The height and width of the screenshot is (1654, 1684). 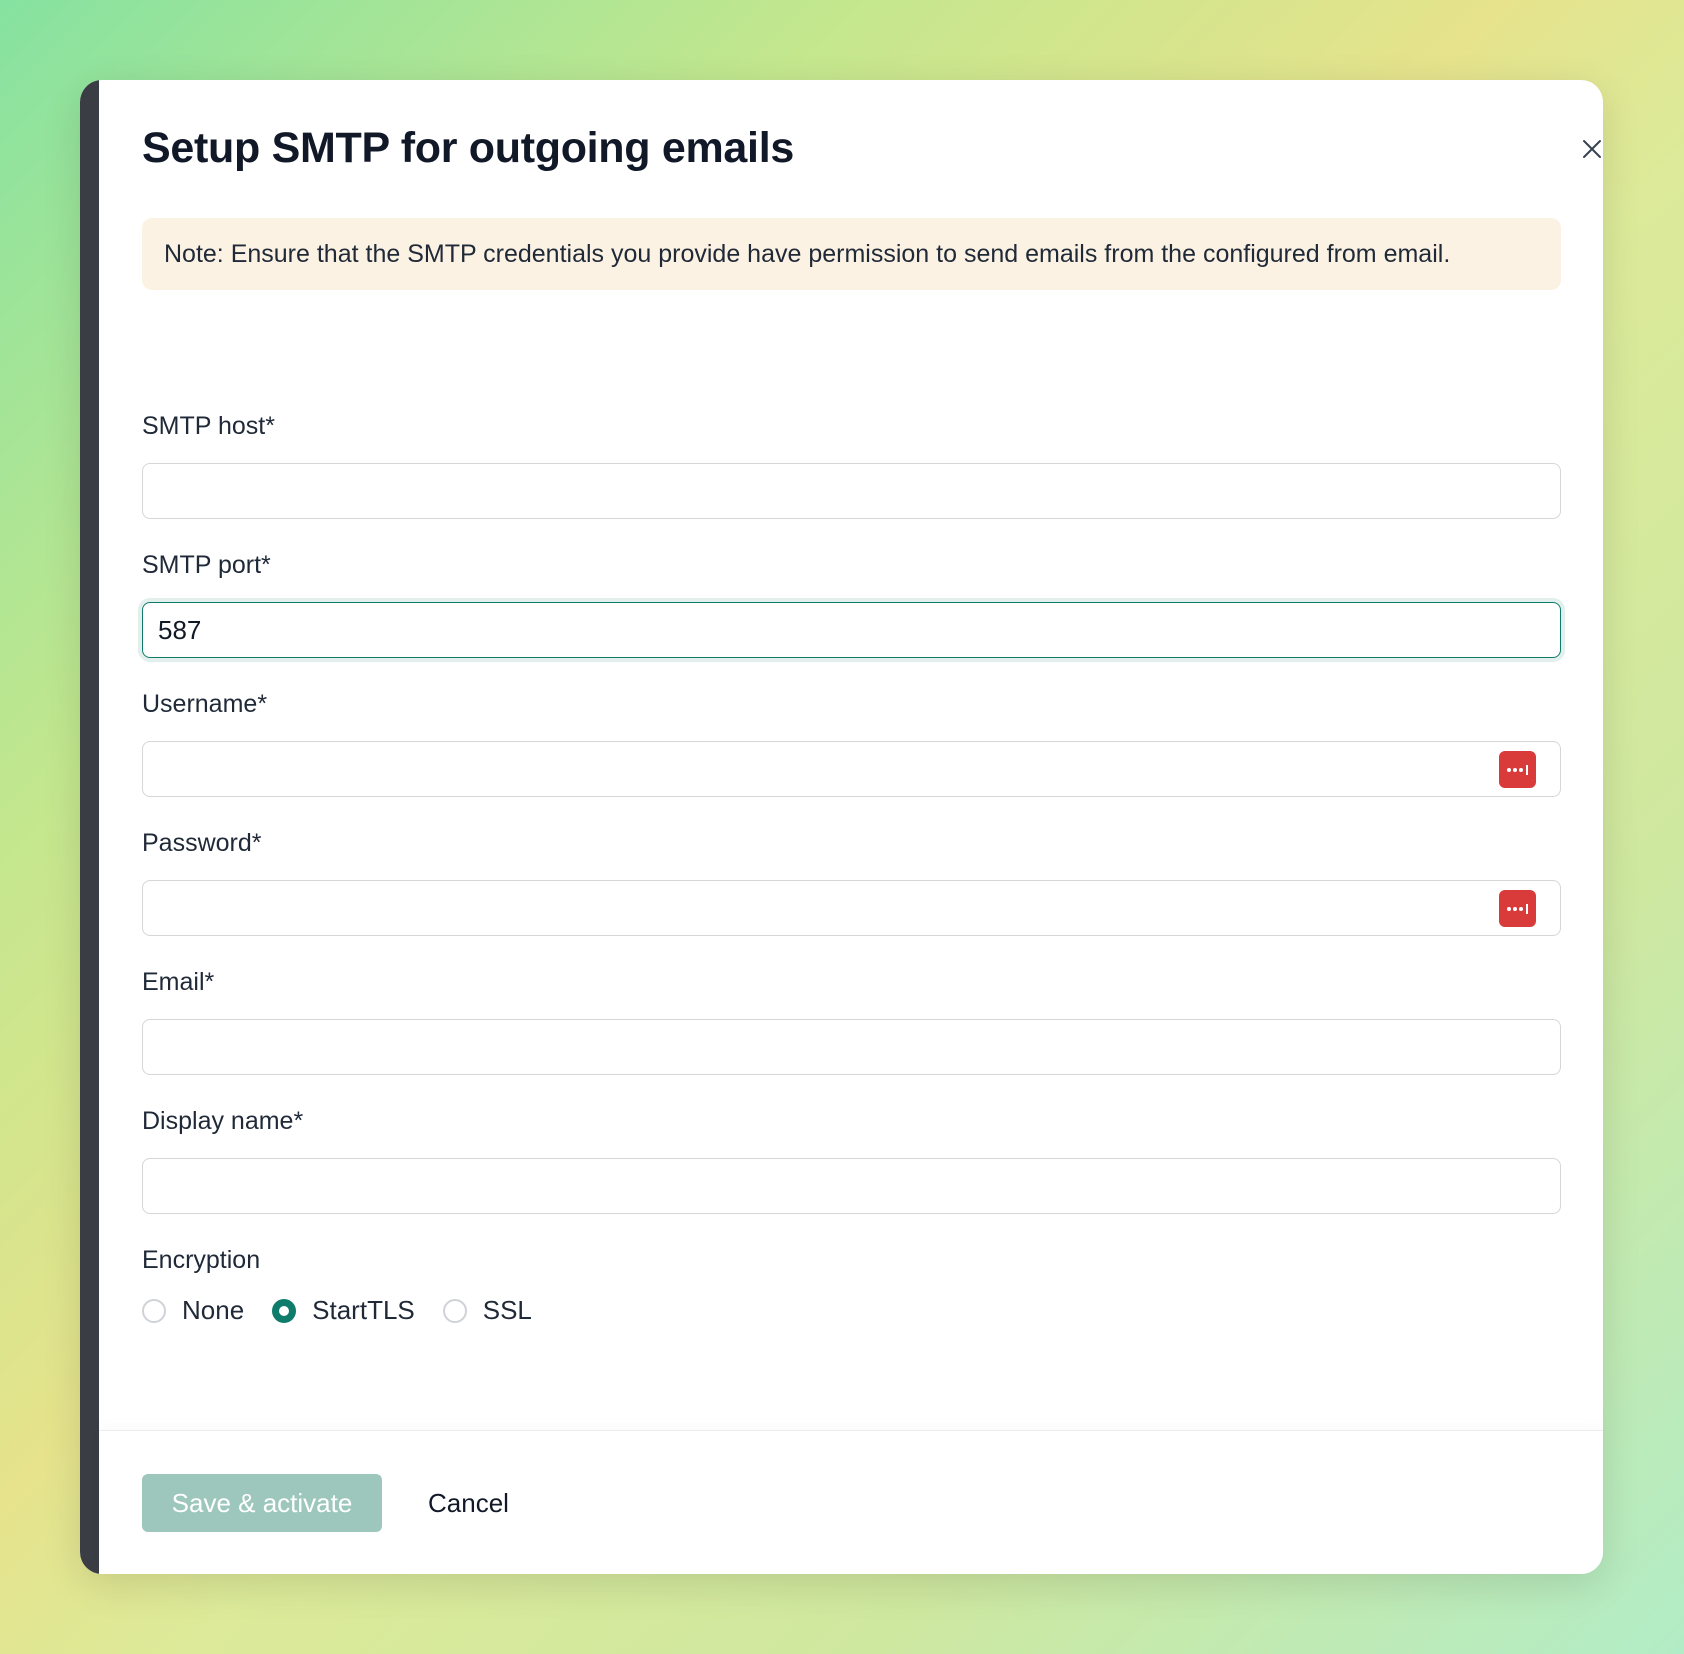 I want to click on encryption-group: Encryption None StartTLS SSL, so click(x=351, y=1284).